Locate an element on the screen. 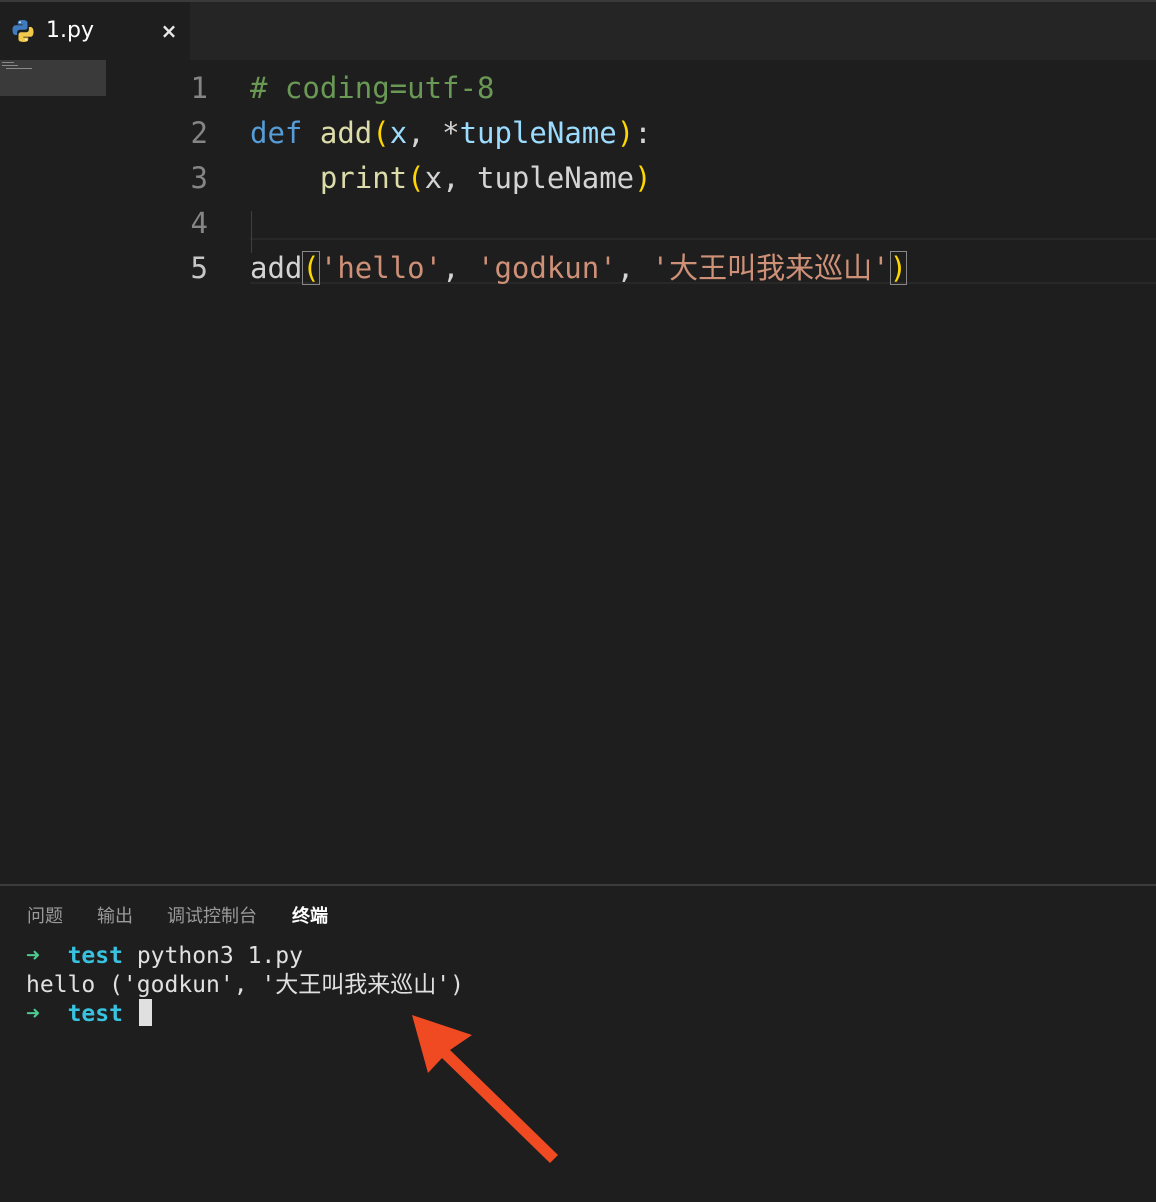 The image size is (1156, 1202). code-token: x, tupleName is located at coordinates (529, 178).